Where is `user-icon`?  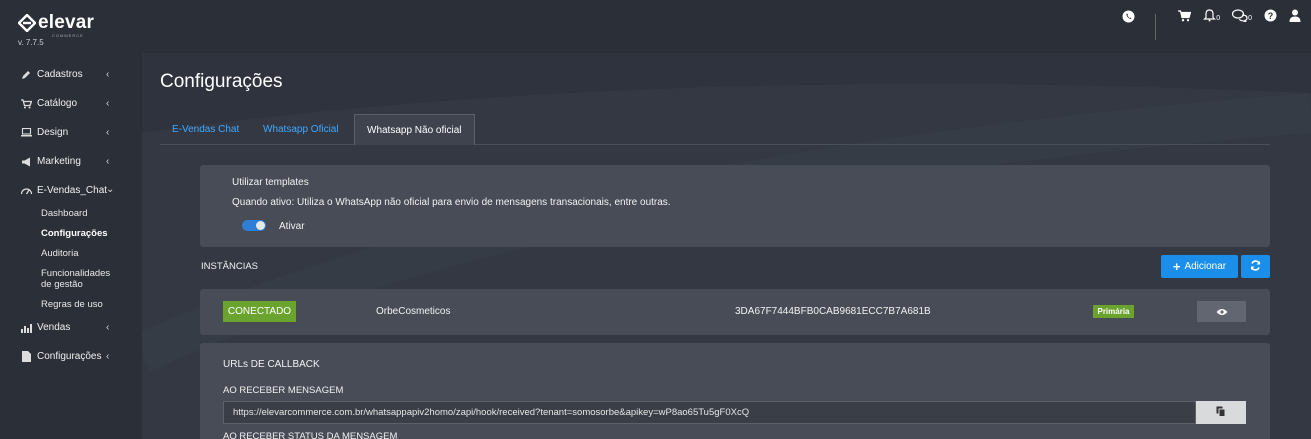
user-icon is located at coordinates (1295, 16).